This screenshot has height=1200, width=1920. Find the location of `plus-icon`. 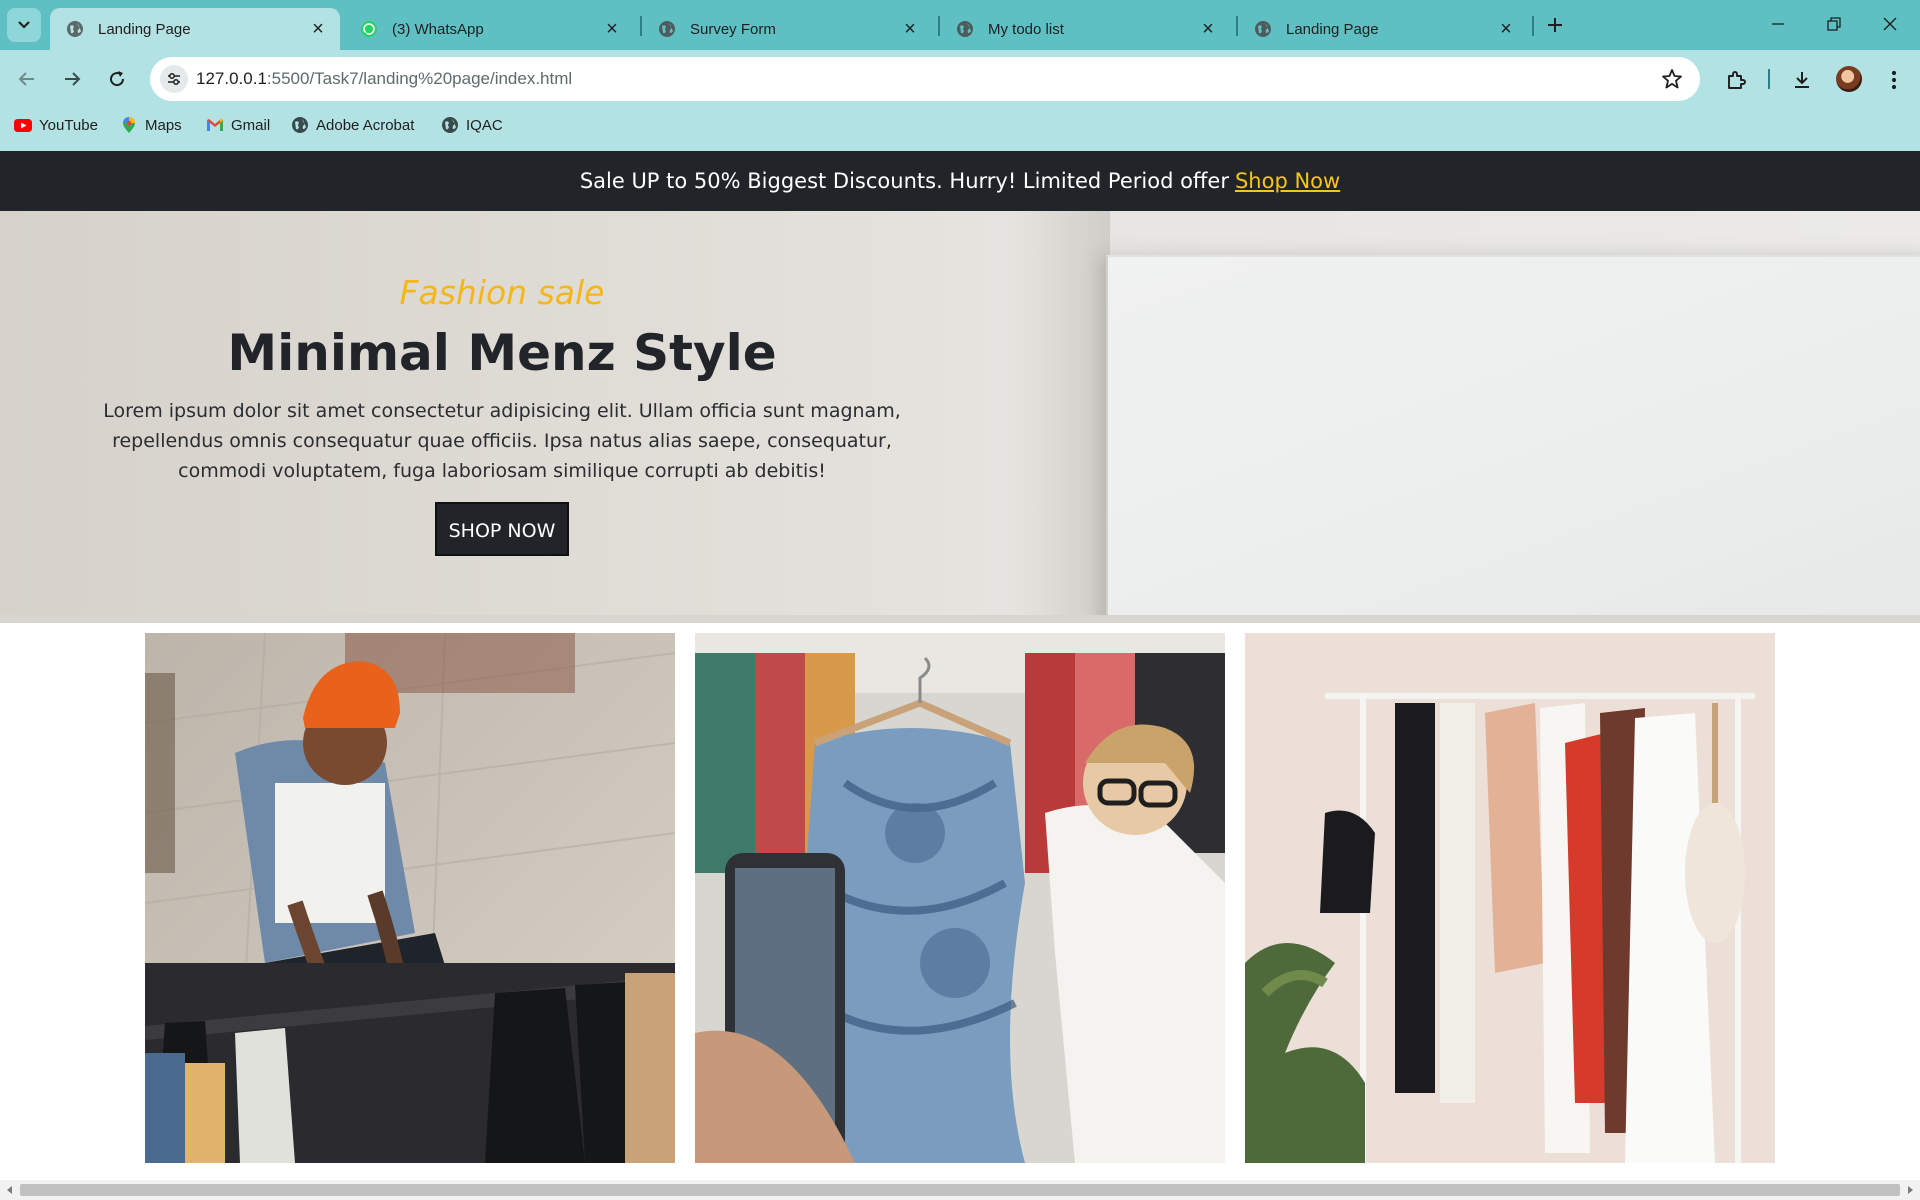

plus-icon is located at coordinates (1555, 25).